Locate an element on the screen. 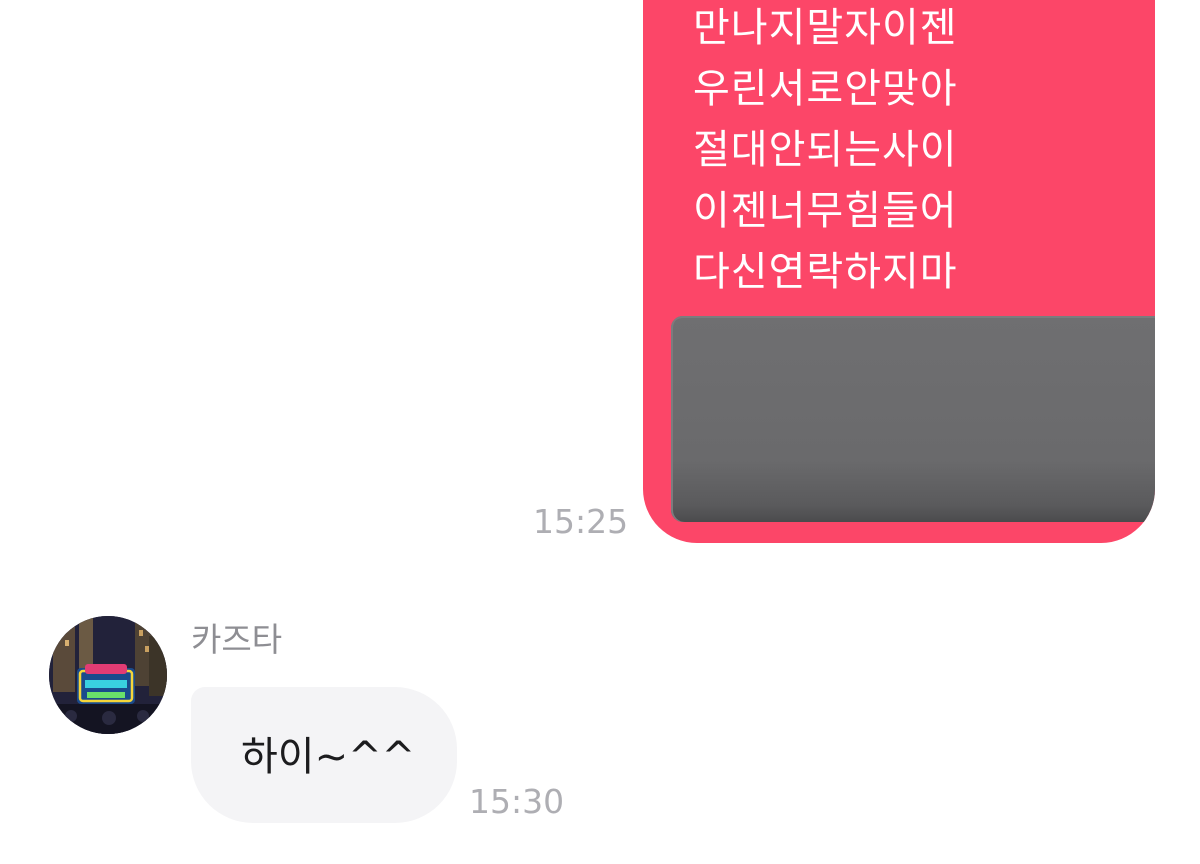 The image size is (1200, 864). redaction-overlay is located at coordinates (913, 419).